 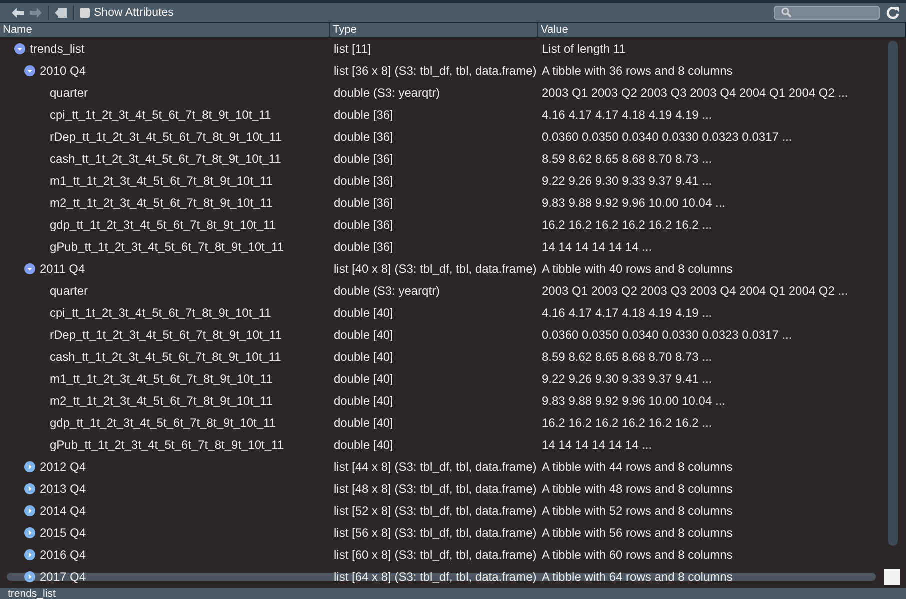 I want to click on value-cell: A tibble with 36 rows and 8 columns, so click(x=637, y=71).